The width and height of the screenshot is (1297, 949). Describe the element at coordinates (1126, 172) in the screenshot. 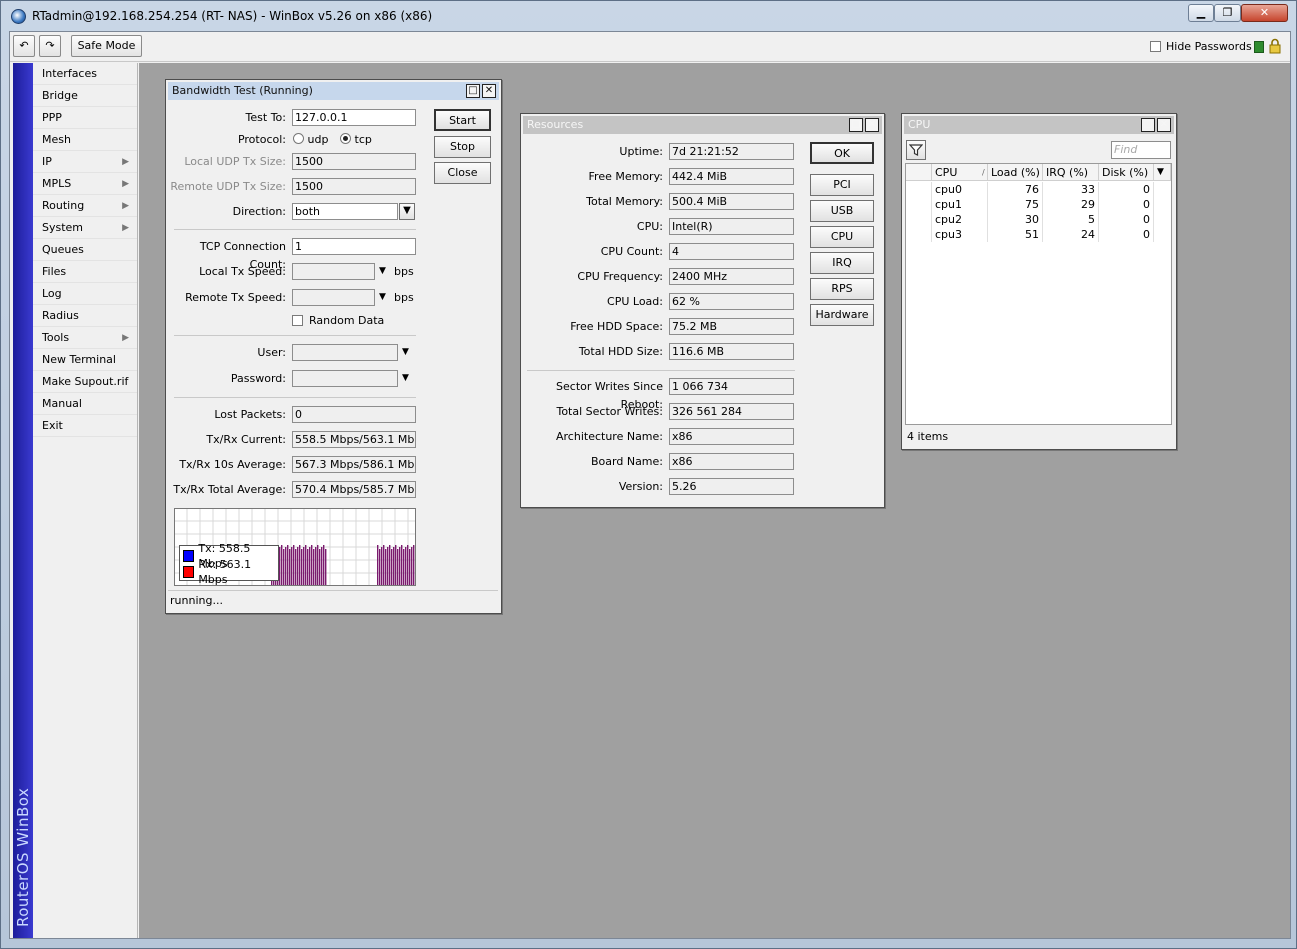

I see `column-header: Disk (%)` at that location.